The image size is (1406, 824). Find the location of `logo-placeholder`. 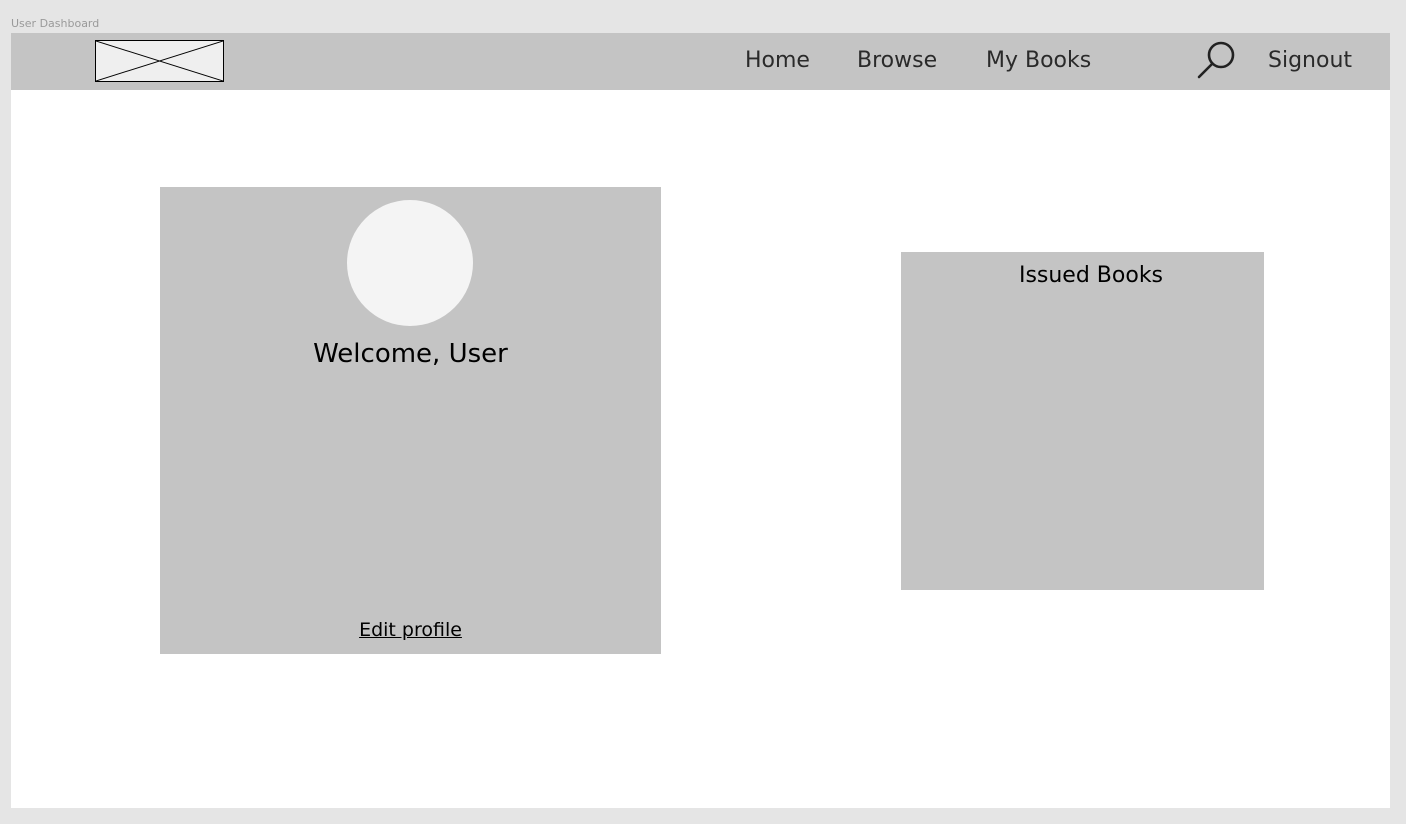

logo-placeholder is located at coordinates (159, 61).